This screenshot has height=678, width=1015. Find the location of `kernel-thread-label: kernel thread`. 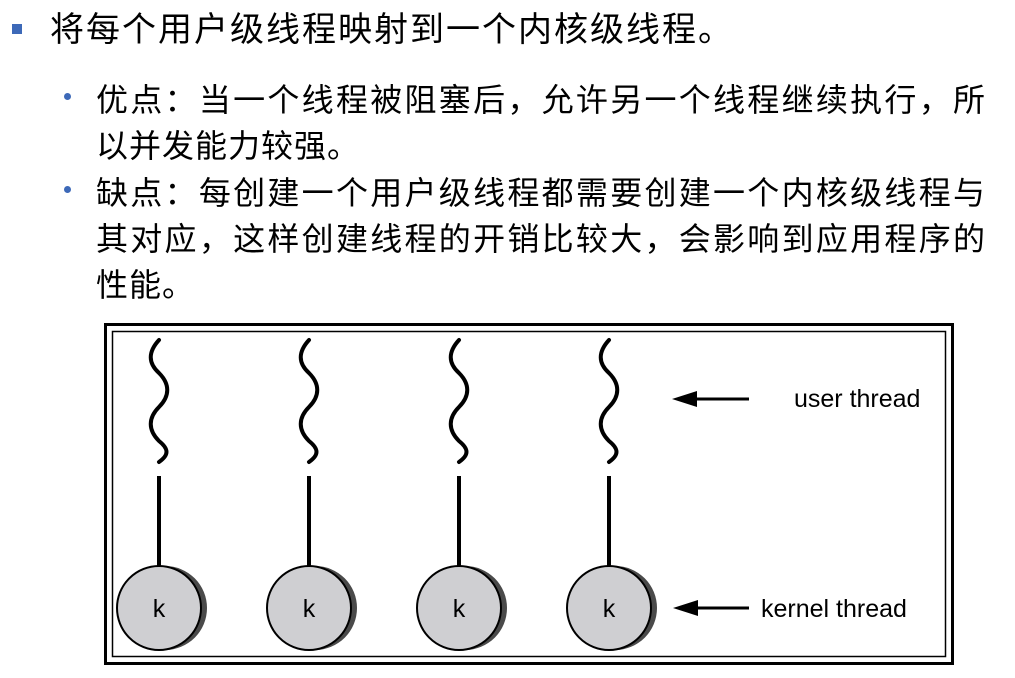

kernel-thread-label: kernel thread is located at coordinates (834, 609).